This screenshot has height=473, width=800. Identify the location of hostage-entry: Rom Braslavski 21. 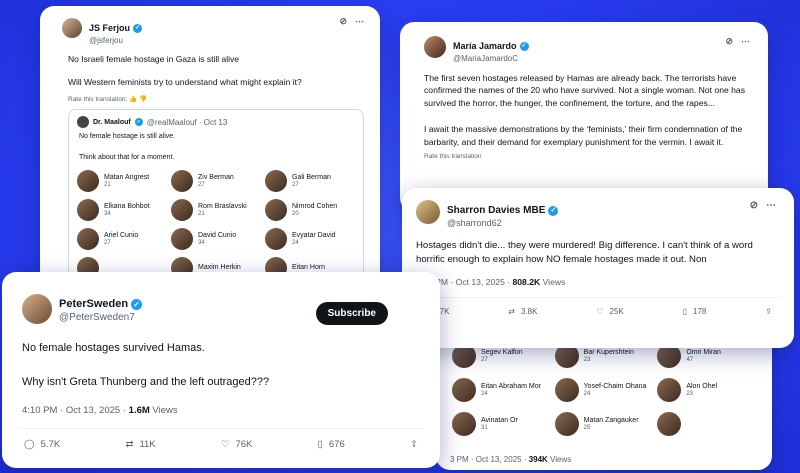
(216, 209).